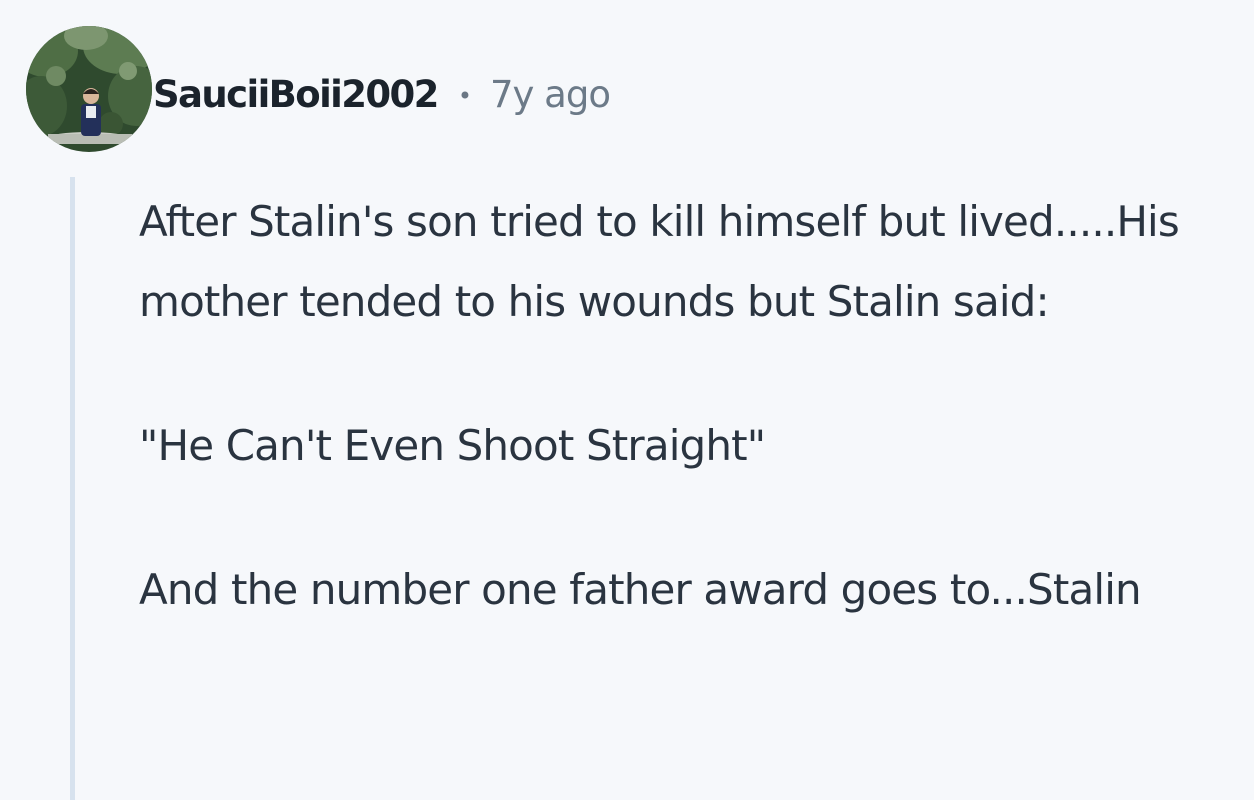  I want to click on comment-paragraph: "He Can't Even Shoot Straight", so click(452, 445).